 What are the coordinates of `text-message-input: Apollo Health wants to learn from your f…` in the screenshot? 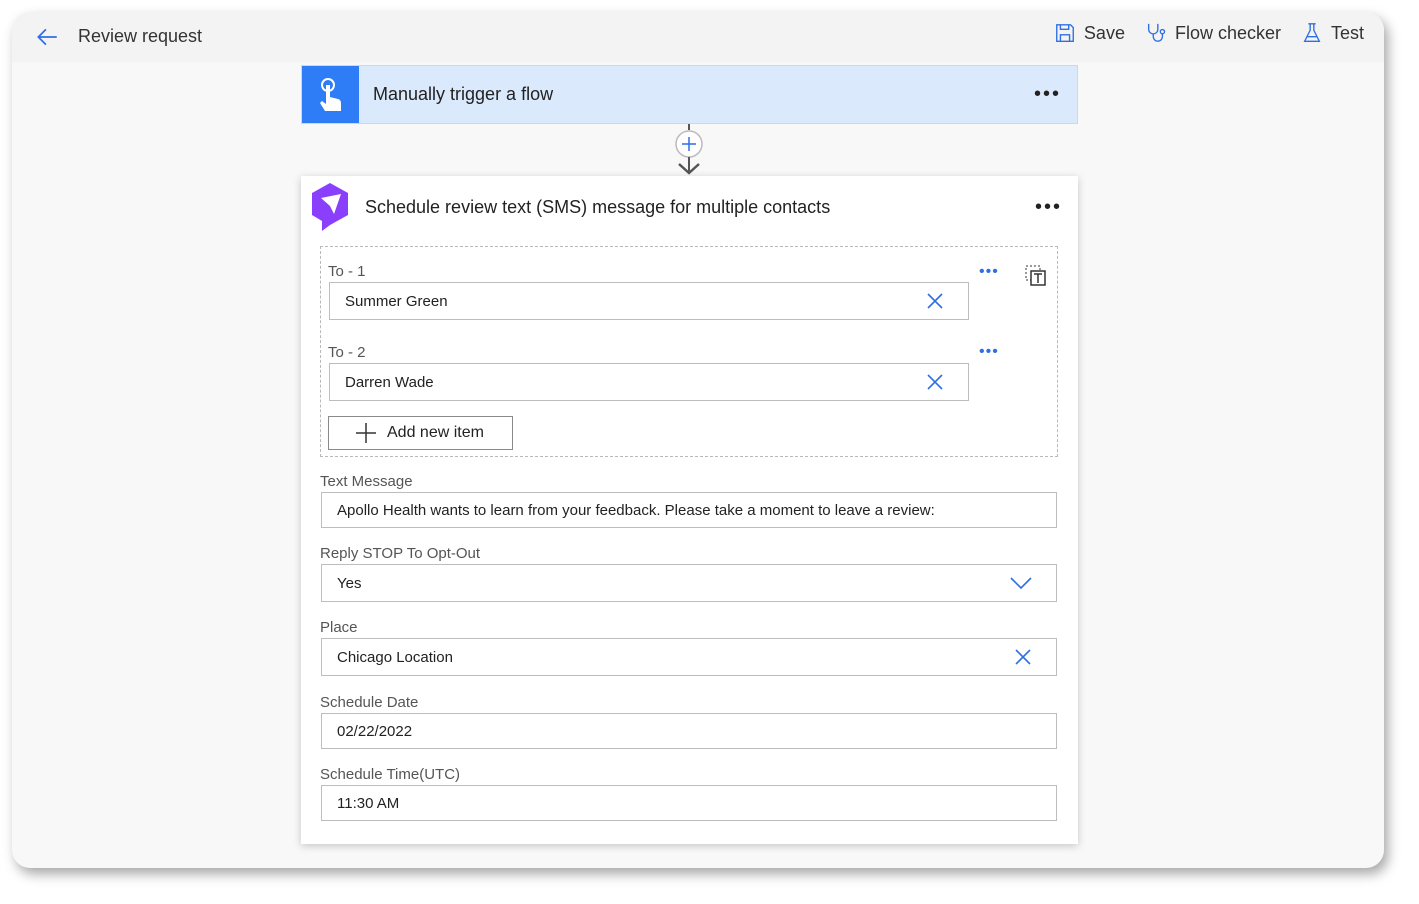 It's located at (689, 510).